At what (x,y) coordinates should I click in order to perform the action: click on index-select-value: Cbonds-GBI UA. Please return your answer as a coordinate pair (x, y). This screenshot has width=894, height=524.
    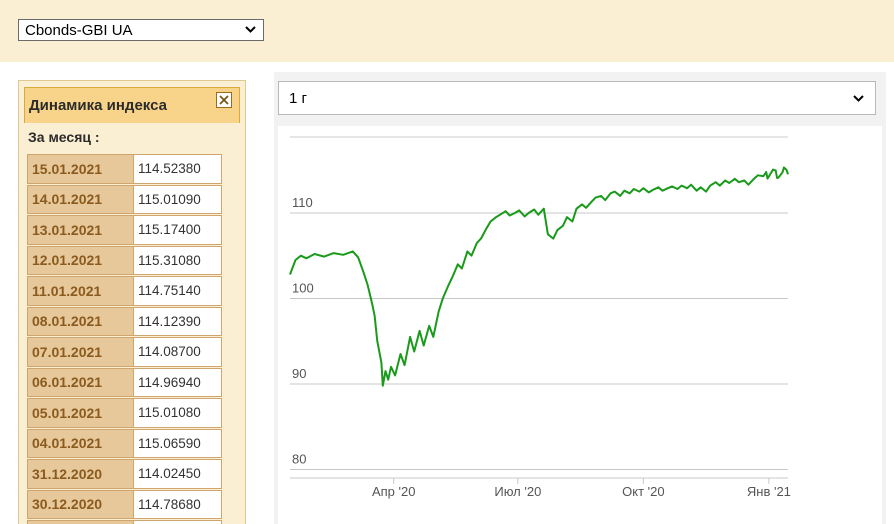
    Looking at the image, I should click on (79, 30).